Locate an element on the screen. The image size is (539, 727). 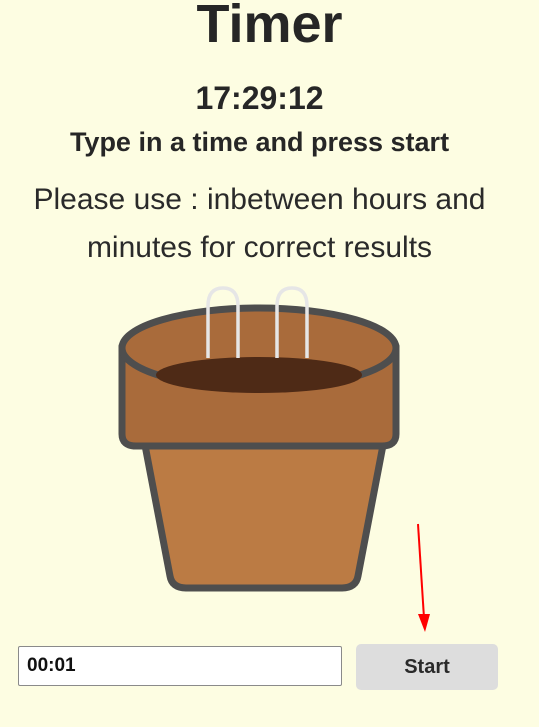
red-arrow-icon is located at coordinates (423, 577).